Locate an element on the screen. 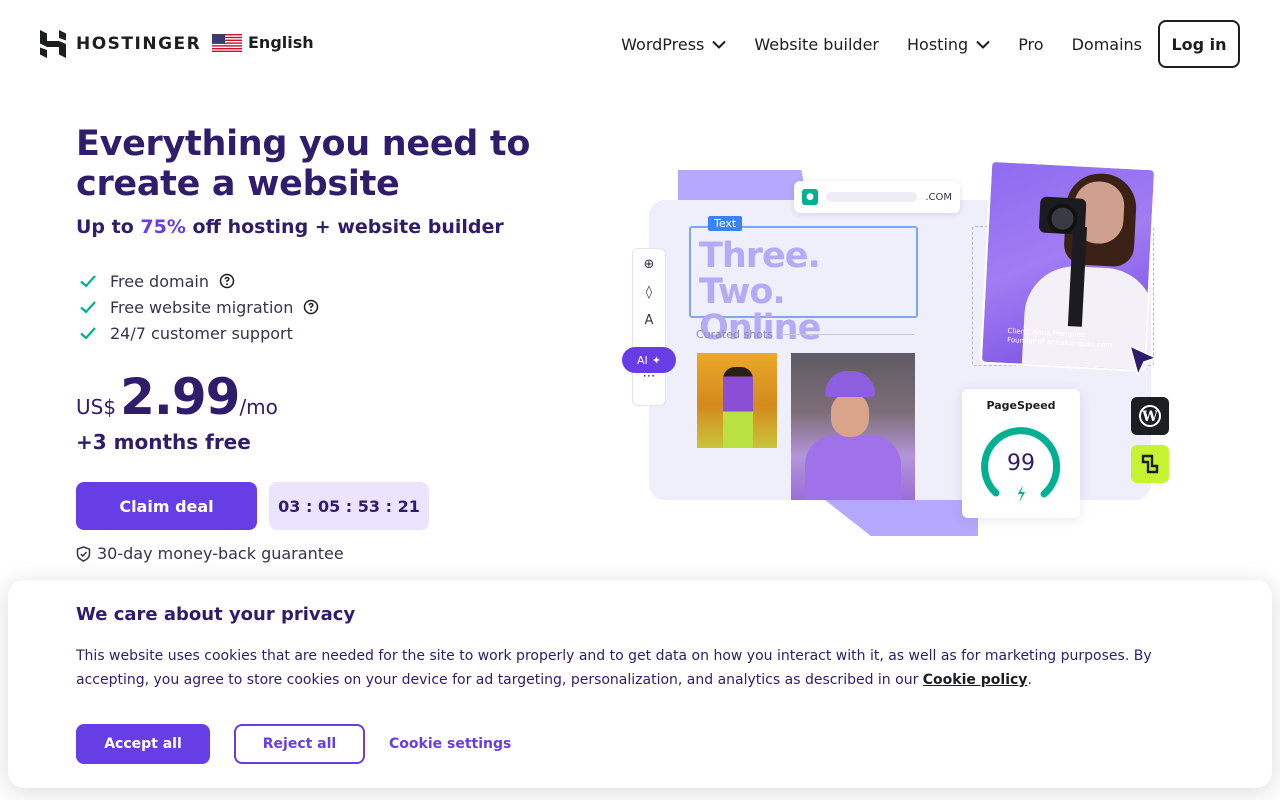 This screenshot has height=800, width=1280. bonus-text: +3 months free is located at coordinates (163, 442).